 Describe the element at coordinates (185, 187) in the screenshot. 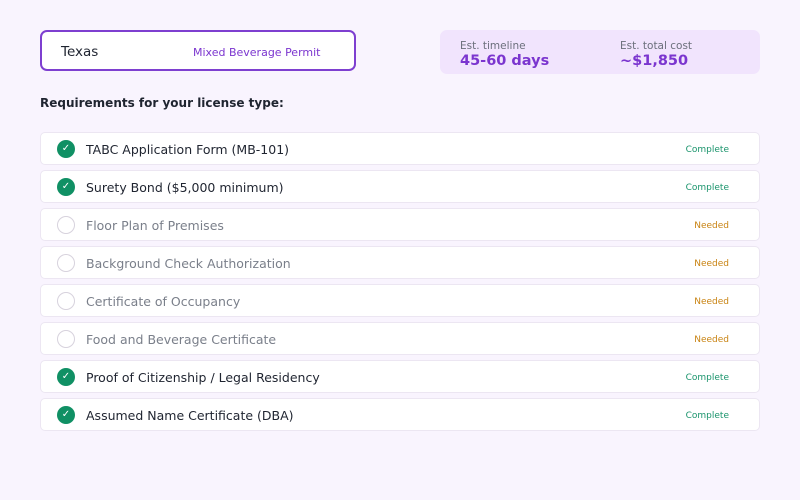

I see `requirement-label: Surety Bond ($5,000 minimum)` at that location.